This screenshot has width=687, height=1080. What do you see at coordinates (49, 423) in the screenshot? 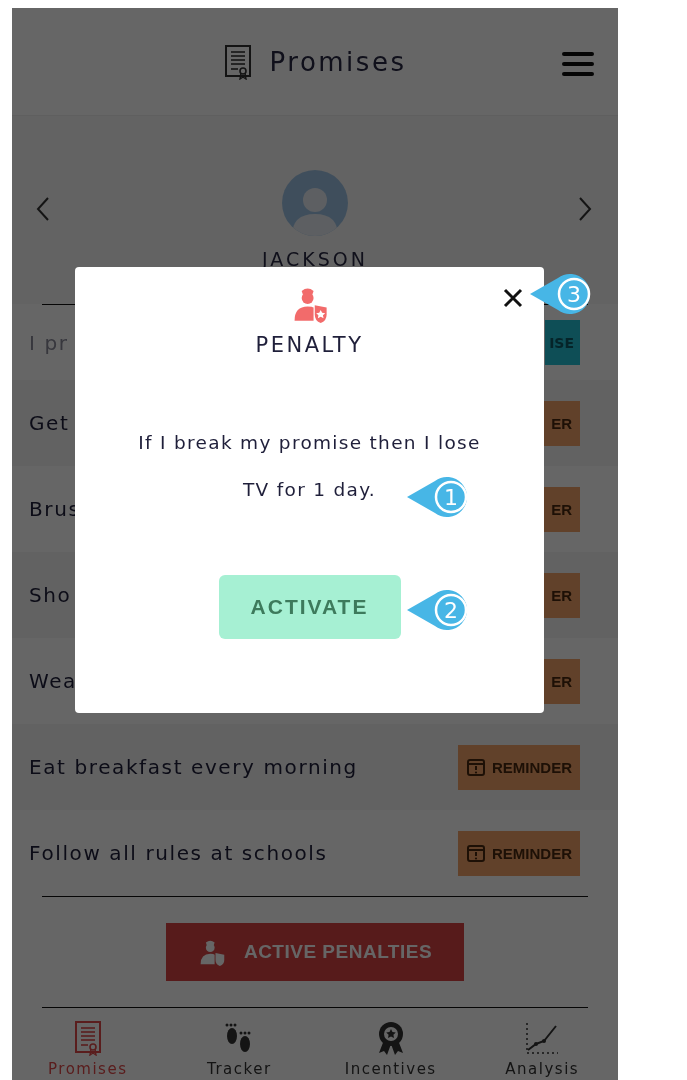
I see `promise-text: Get` at bounding box center [49, 423].